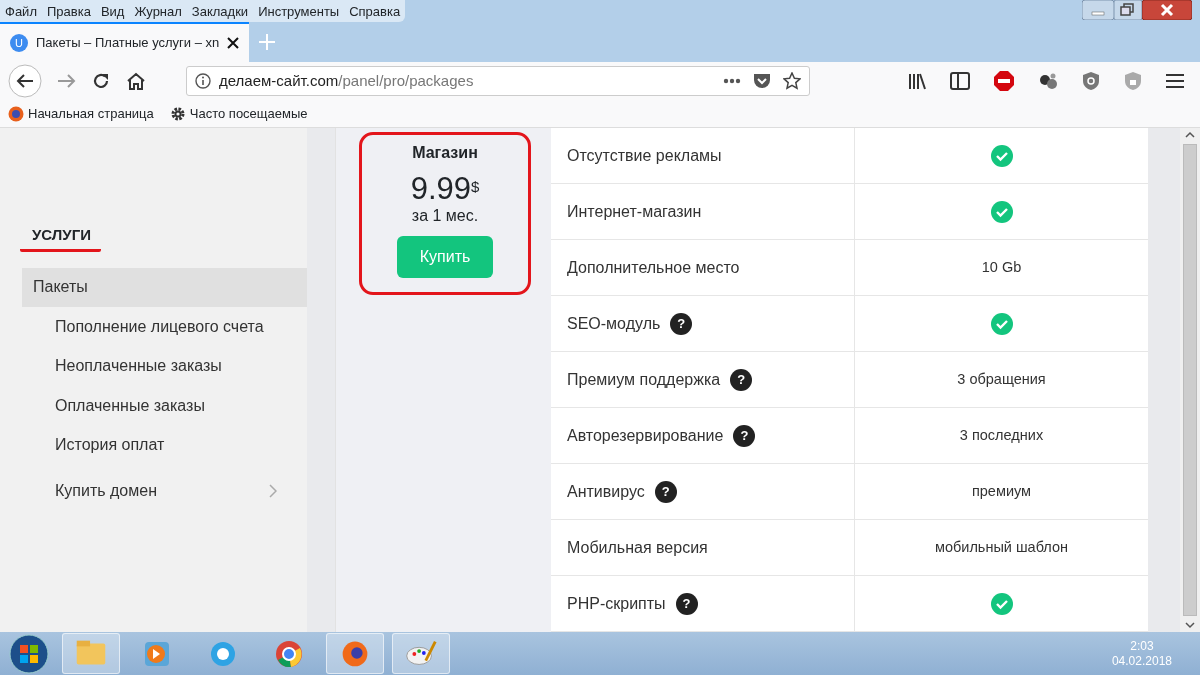 The height and width of the screenshot is (675, 1200). Describe the element at coordinates (21, 11) in the screenshot. I see `menu-item: Файл` at that location.